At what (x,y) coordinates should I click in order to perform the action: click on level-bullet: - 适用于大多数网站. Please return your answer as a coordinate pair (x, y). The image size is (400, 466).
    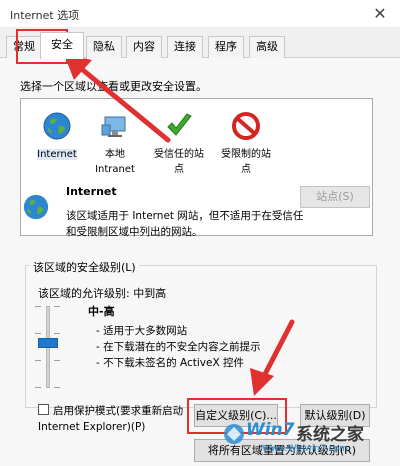
    Looking at the image, I should click on (142, 331).